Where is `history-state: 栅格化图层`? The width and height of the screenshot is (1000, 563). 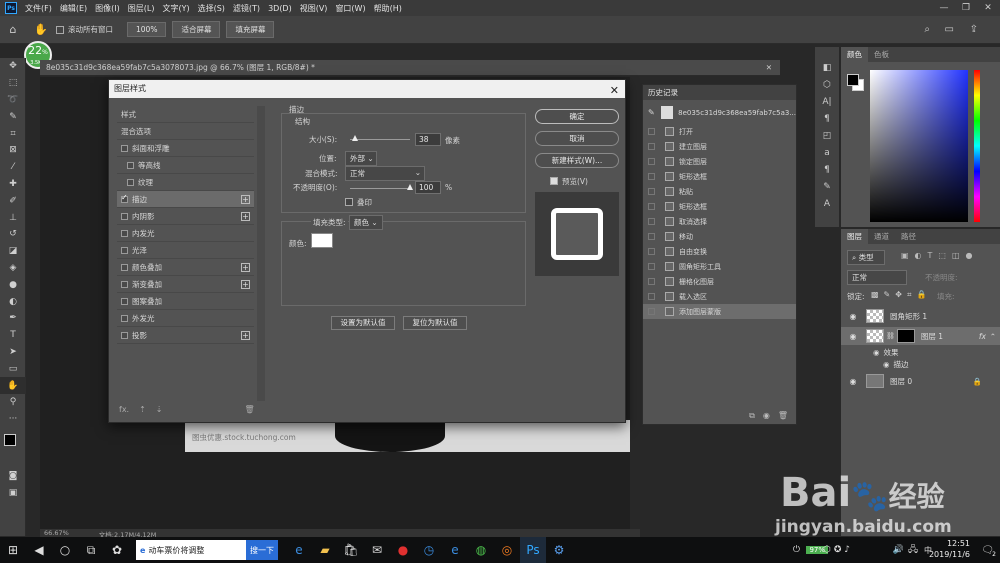 history-state: 栅格化图层 is located at coordinates (719, 281).